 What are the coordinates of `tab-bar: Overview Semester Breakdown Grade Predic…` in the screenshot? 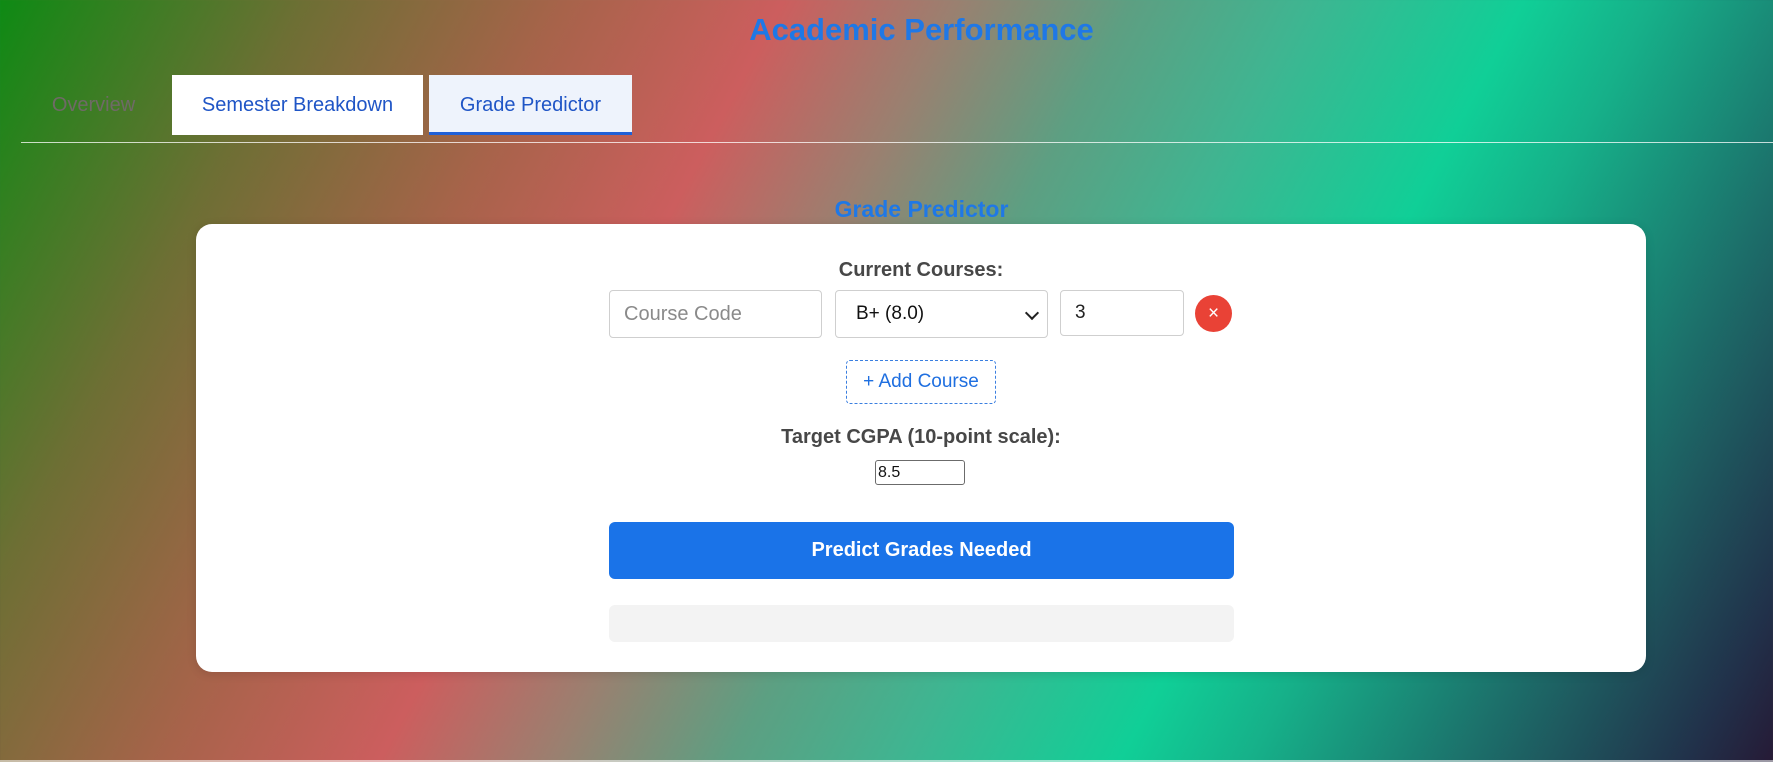 It's located at (897, 109).